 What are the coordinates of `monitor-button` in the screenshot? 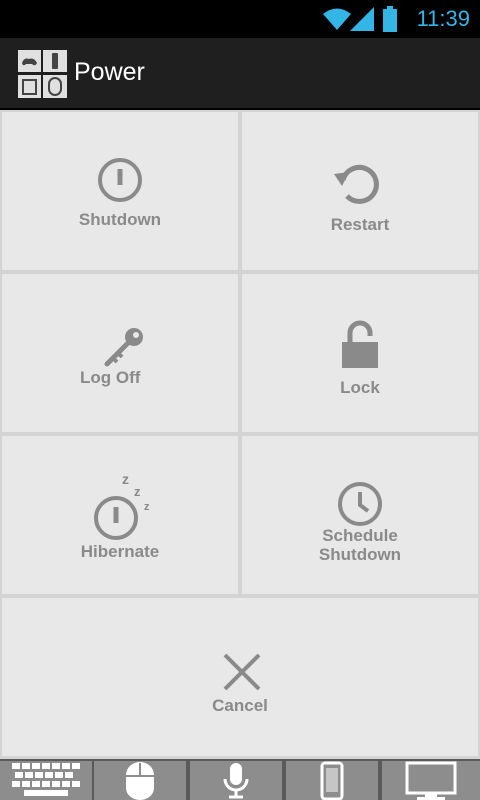 It's located at (431, 780).